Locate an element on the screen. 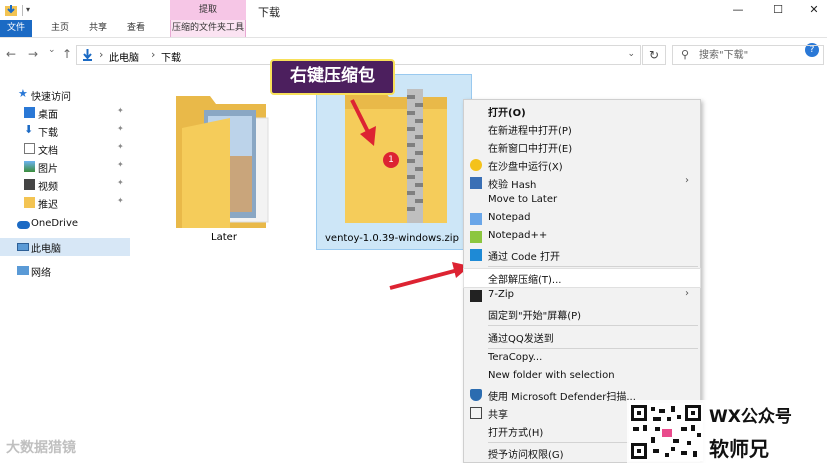 This screenshot has height=463, width=827. watermark-account-name: 软师兄 is located at coordinates (739, 449).